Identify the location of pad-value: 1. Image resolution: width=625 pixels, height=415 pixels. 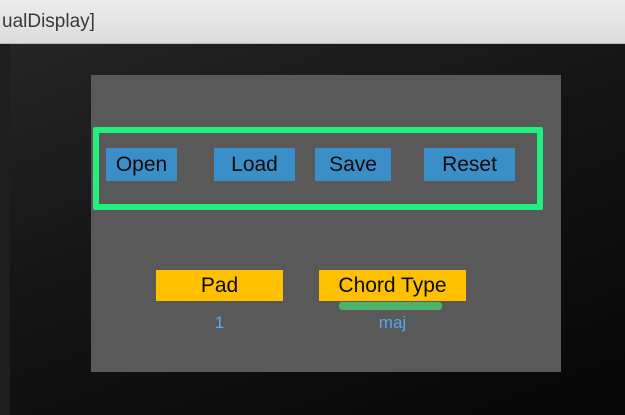
(219, 323).